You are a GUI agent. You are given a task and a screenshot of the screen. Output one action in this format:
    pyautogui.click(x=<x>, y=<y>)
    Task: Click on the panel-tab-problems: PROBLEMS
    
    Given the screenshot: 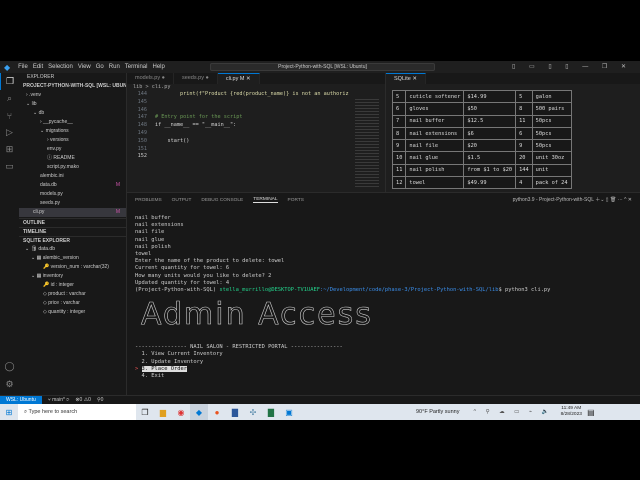 What is the action you would take?
    pyautogui.click(x=148, y=200)
    